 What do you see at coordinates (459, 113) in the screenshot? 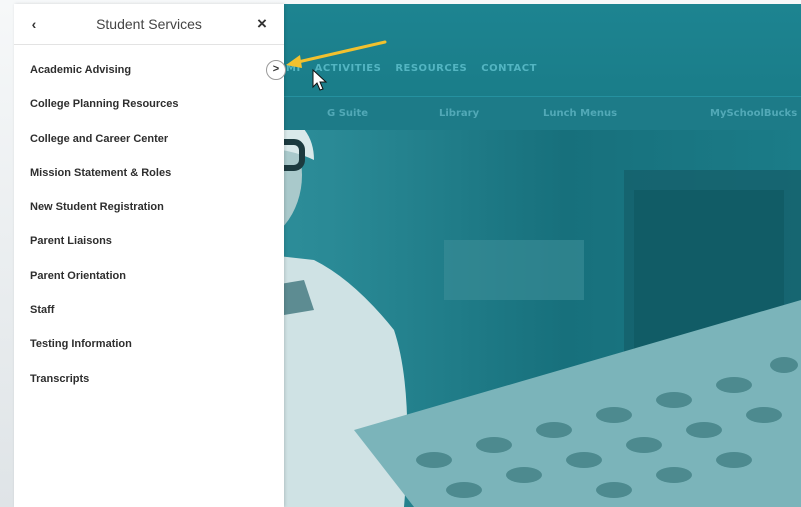
I see `sub-nav-library: Library` at bounding box center [459, 113].